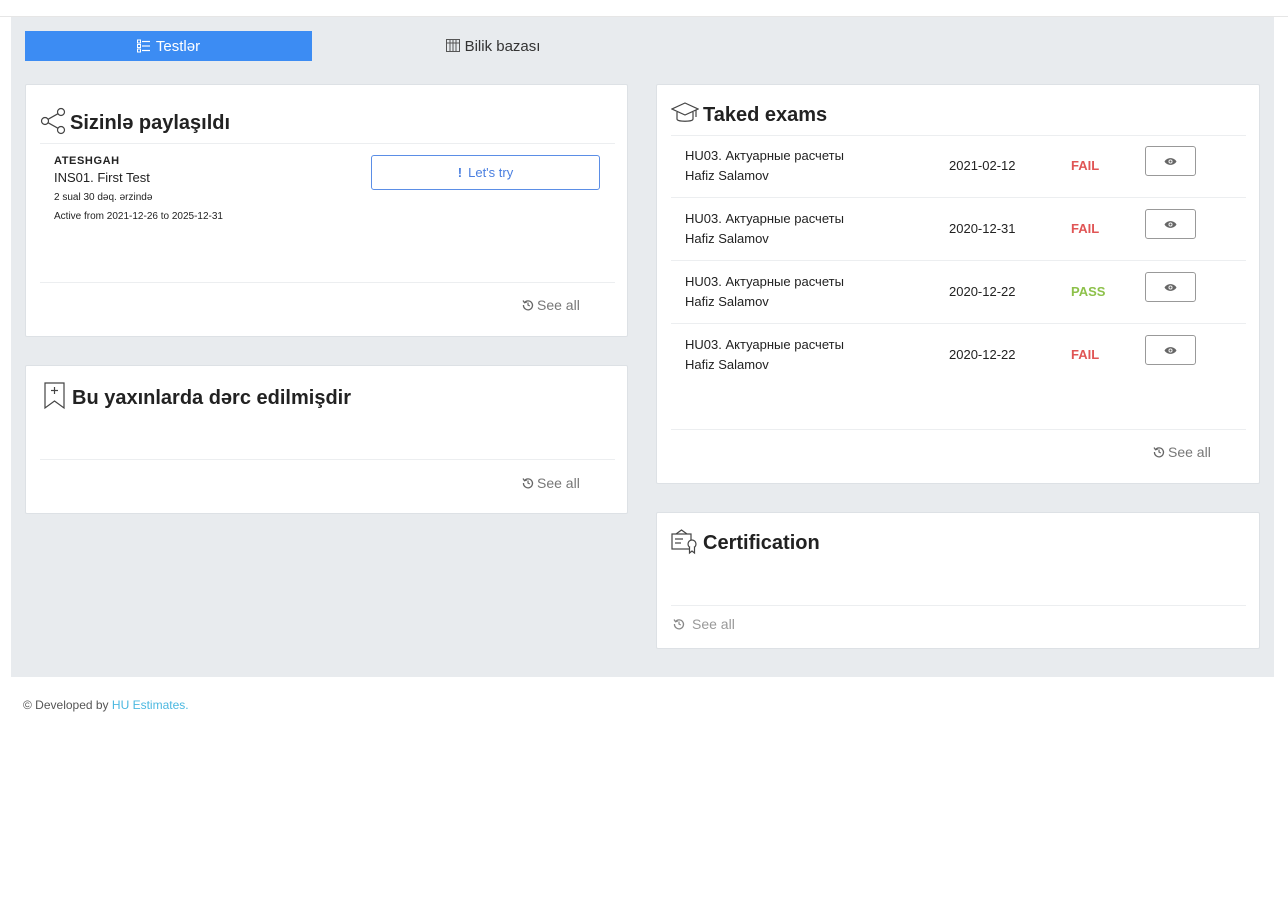 The width and height of the screenshot is (1288, 916). What do you see at coordinates (178, 46) in the screenshot?
I see `tab-tests-label: Testlər` at bounding box center [178, 46].